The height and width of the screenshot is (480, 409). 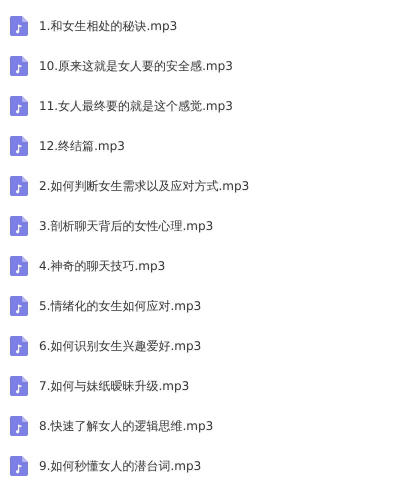 What do you see at coordinates (114, 386) in the screenshot?
I see `file-name: 7.如何与妹纸暧昧升级.mp3` at bounding box center [114, 386].